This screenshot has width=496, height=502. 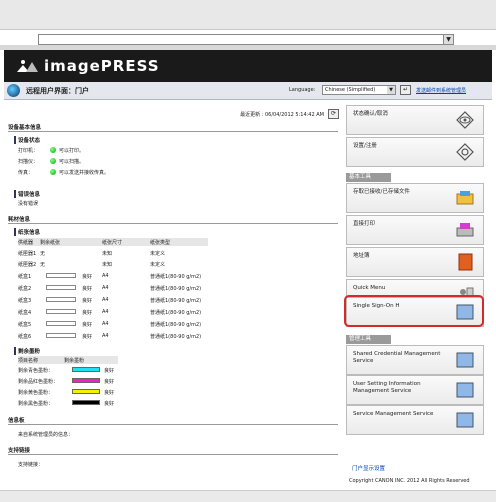 I want to click on gear-icon, so click(x=465, y=152).